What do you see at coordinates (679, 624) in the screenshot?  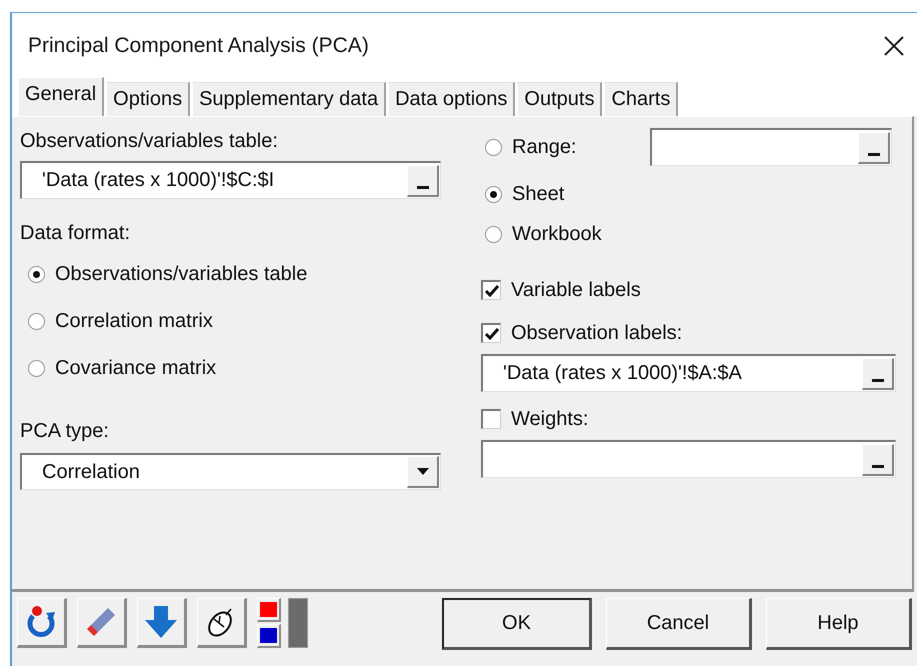 I see `dialog-button: Cancel` at bounding box center [679, 624].